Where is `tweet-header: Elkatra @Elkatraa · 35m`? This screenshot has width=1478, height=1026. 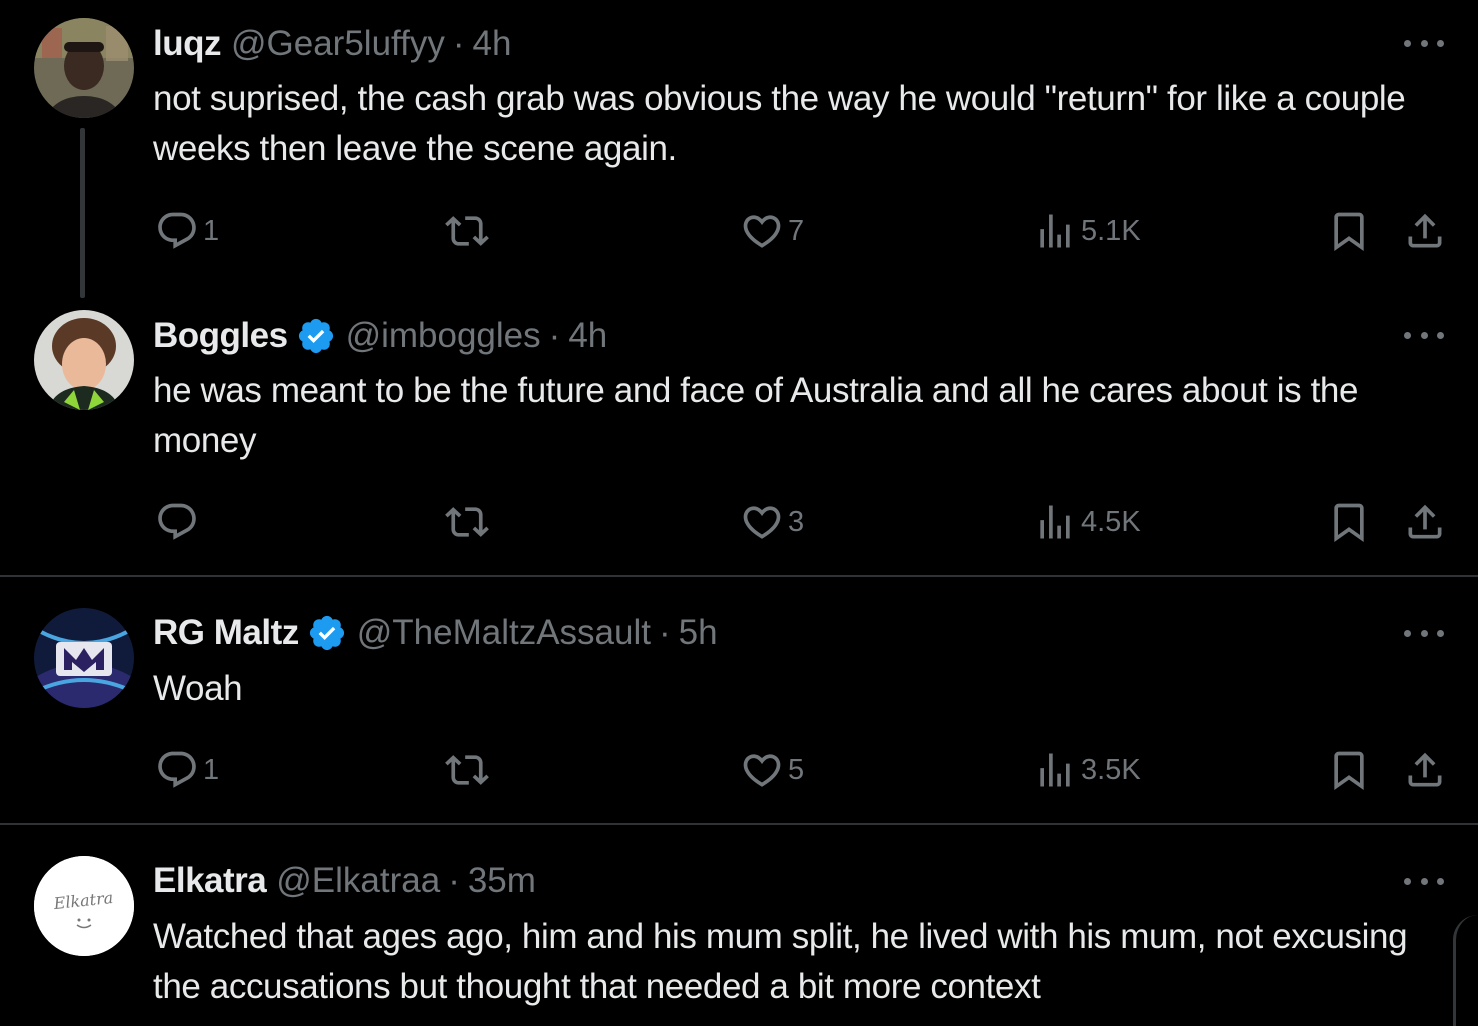 tweet-header: Elkatra @Elkatraa · 35m is located at coordinates (344, 881).